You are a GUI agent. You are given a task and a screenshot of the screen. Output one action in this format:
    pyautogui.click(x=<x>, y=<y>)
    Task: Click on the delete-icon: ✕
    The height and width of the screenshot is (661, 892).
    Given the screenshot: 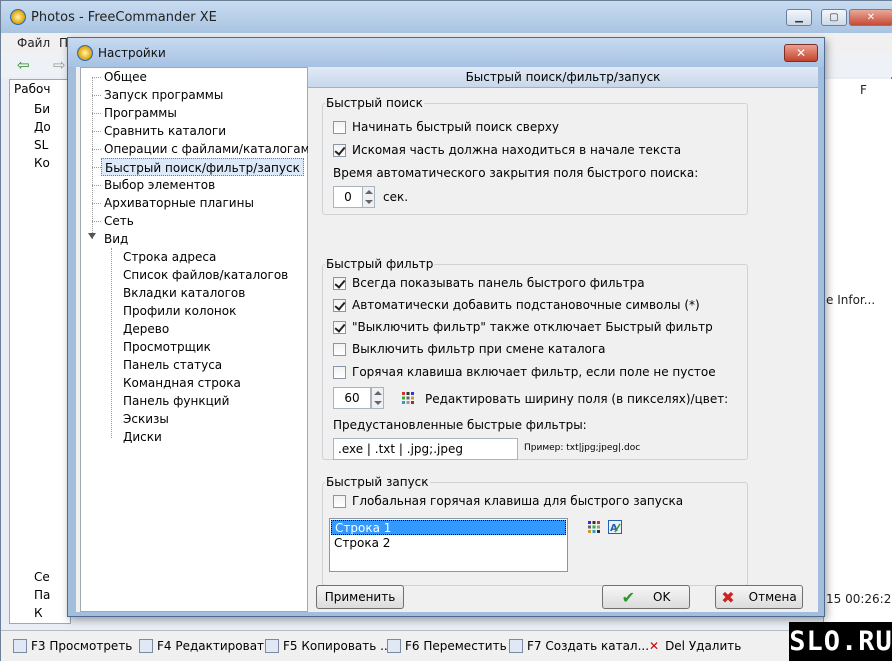 What is the action you would take?
    pyautogui.click(x=654, y=646)
    